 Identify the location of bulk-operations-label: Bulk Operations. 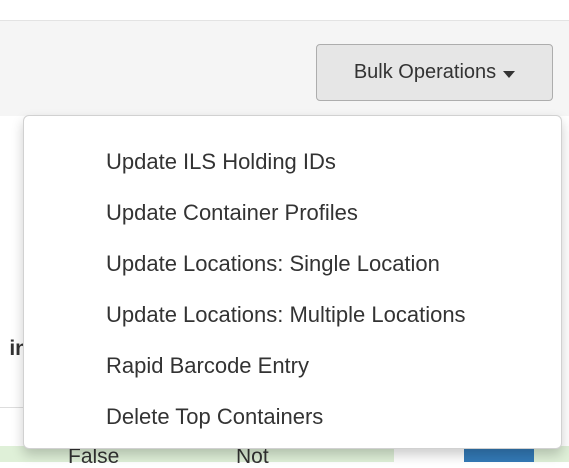
(425, 72).